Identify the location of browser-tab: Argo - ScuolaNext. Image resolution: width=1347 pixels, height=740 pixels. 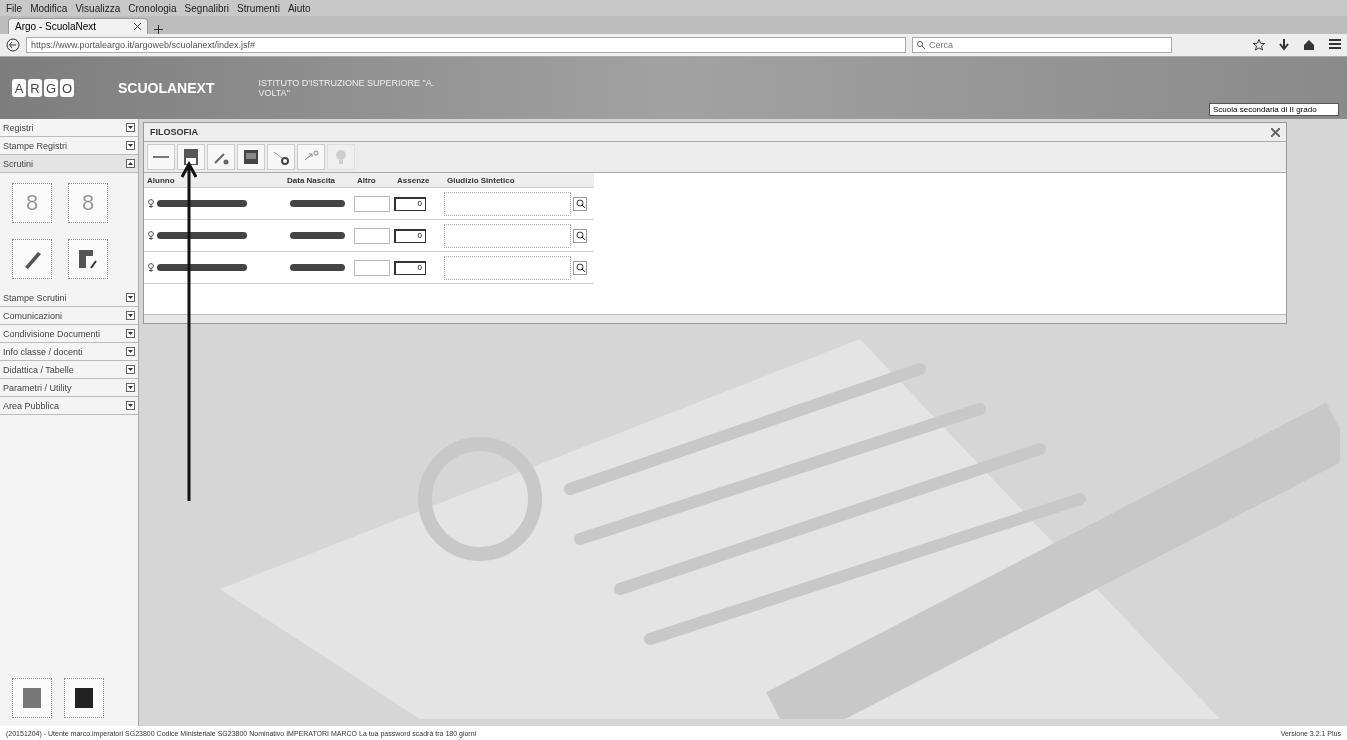
(78, 26).